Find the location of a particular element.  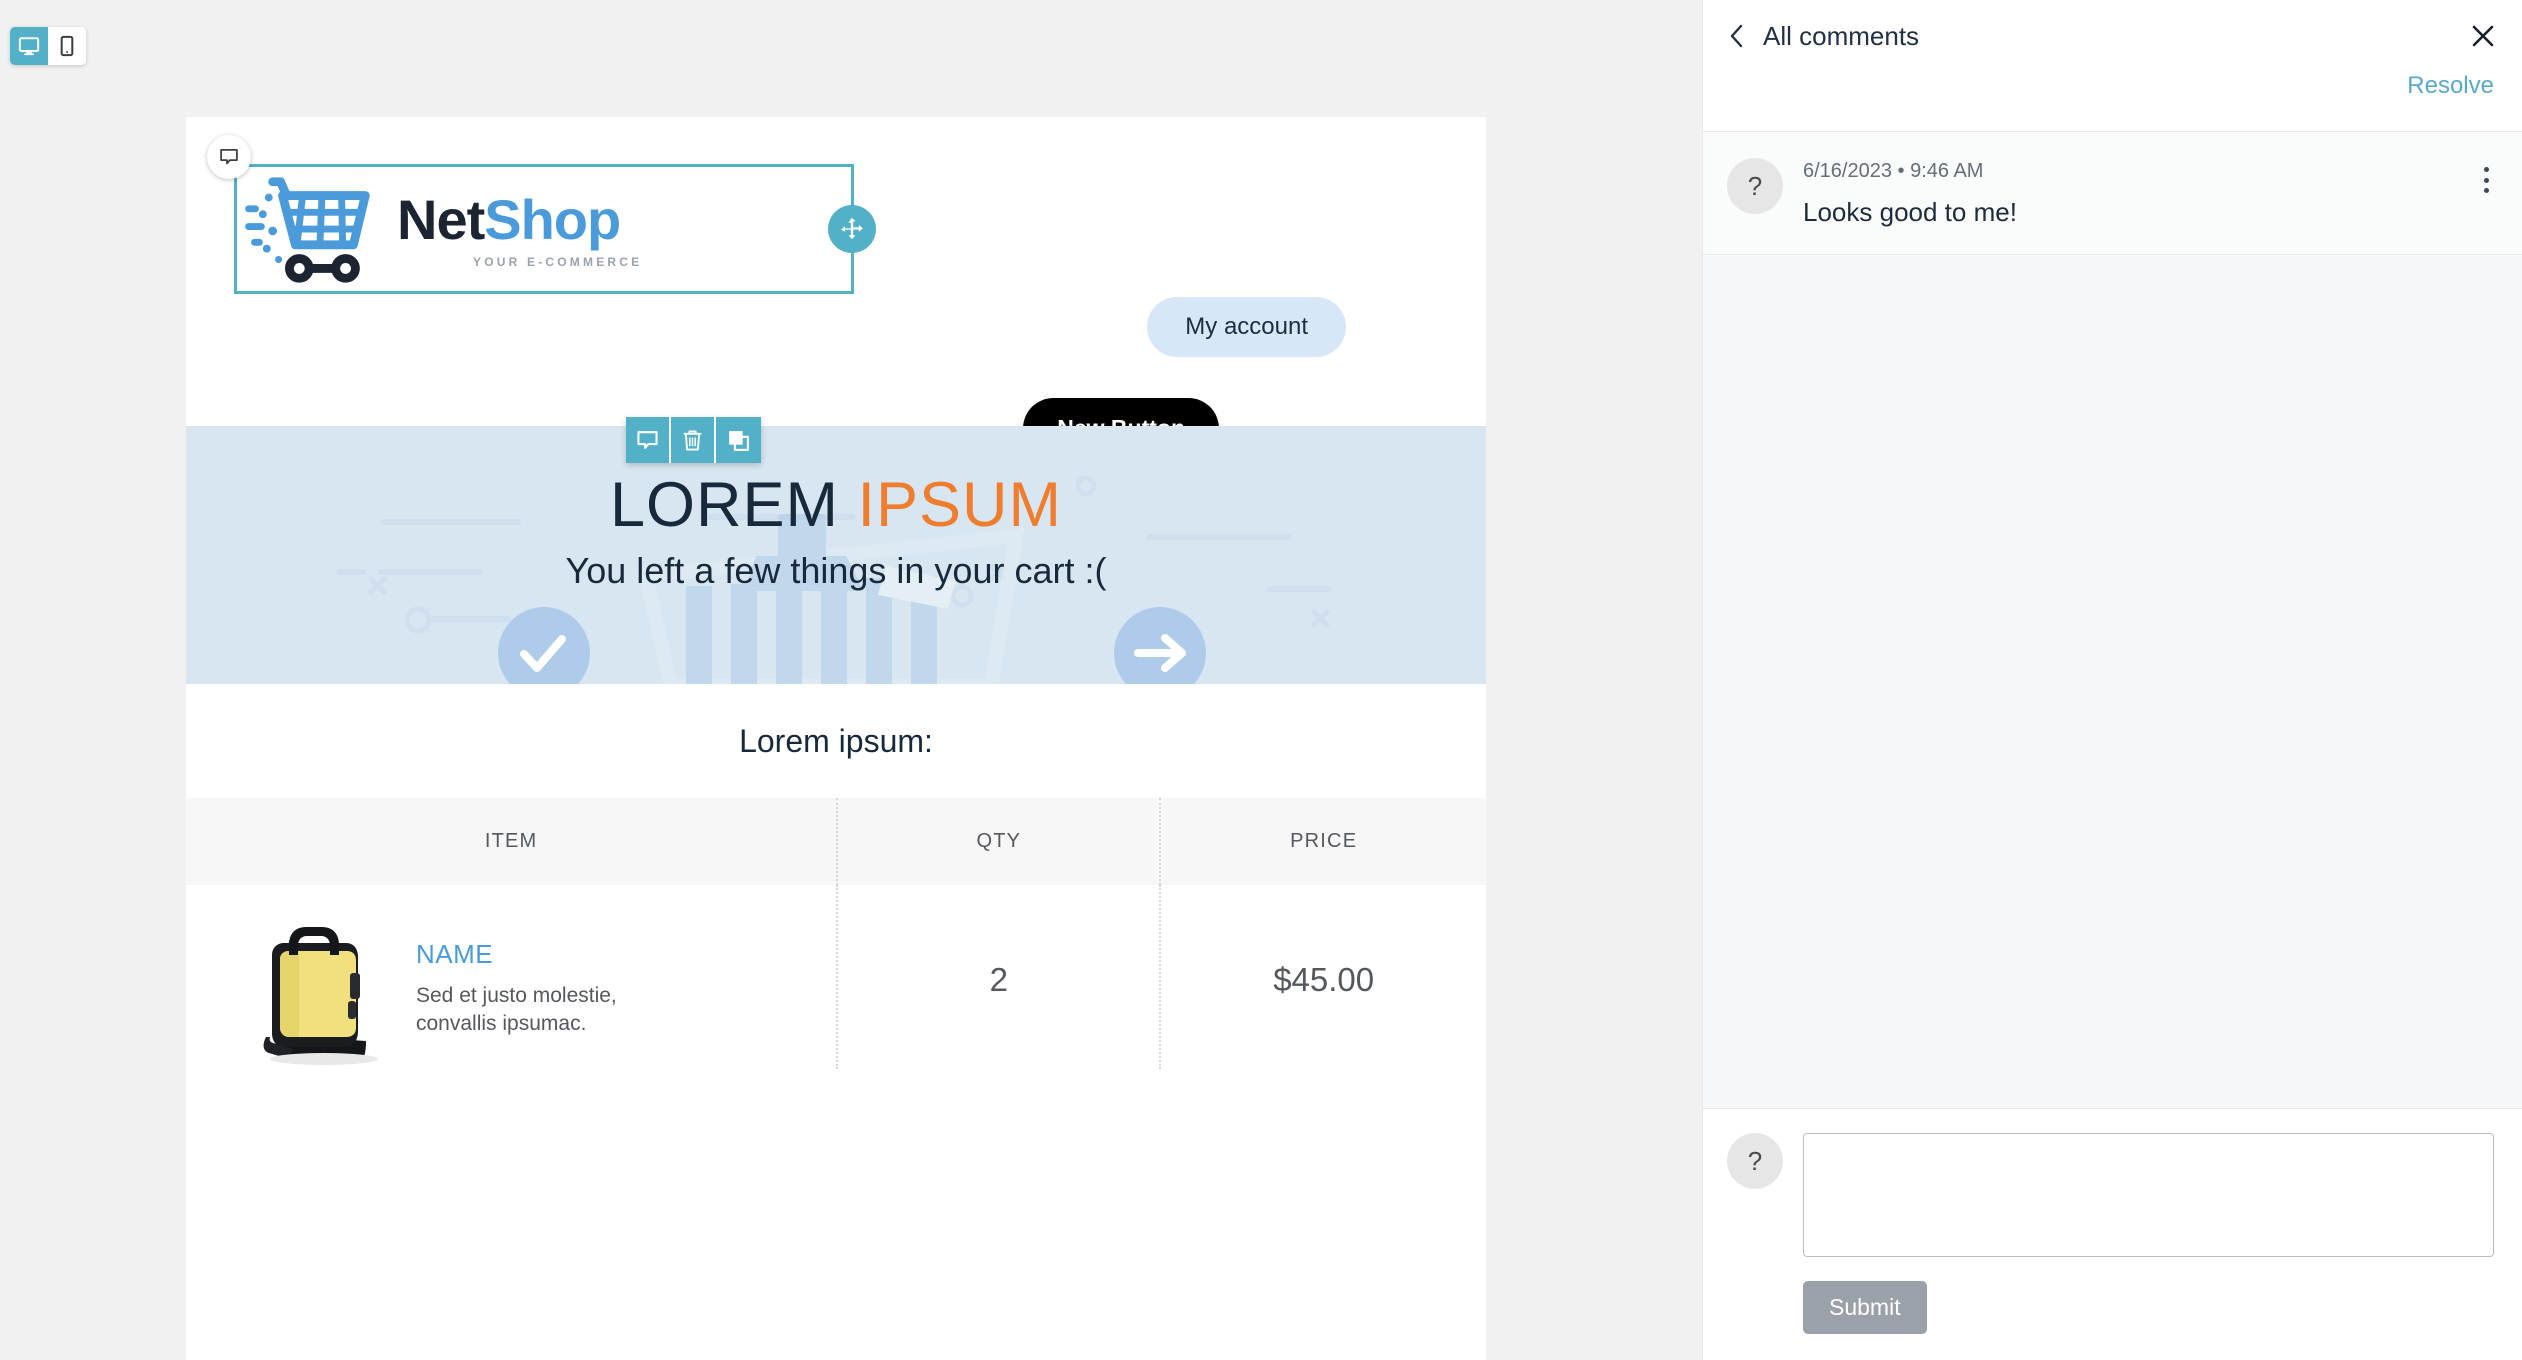

comment-options-button is located at coordinates (2486, 180).